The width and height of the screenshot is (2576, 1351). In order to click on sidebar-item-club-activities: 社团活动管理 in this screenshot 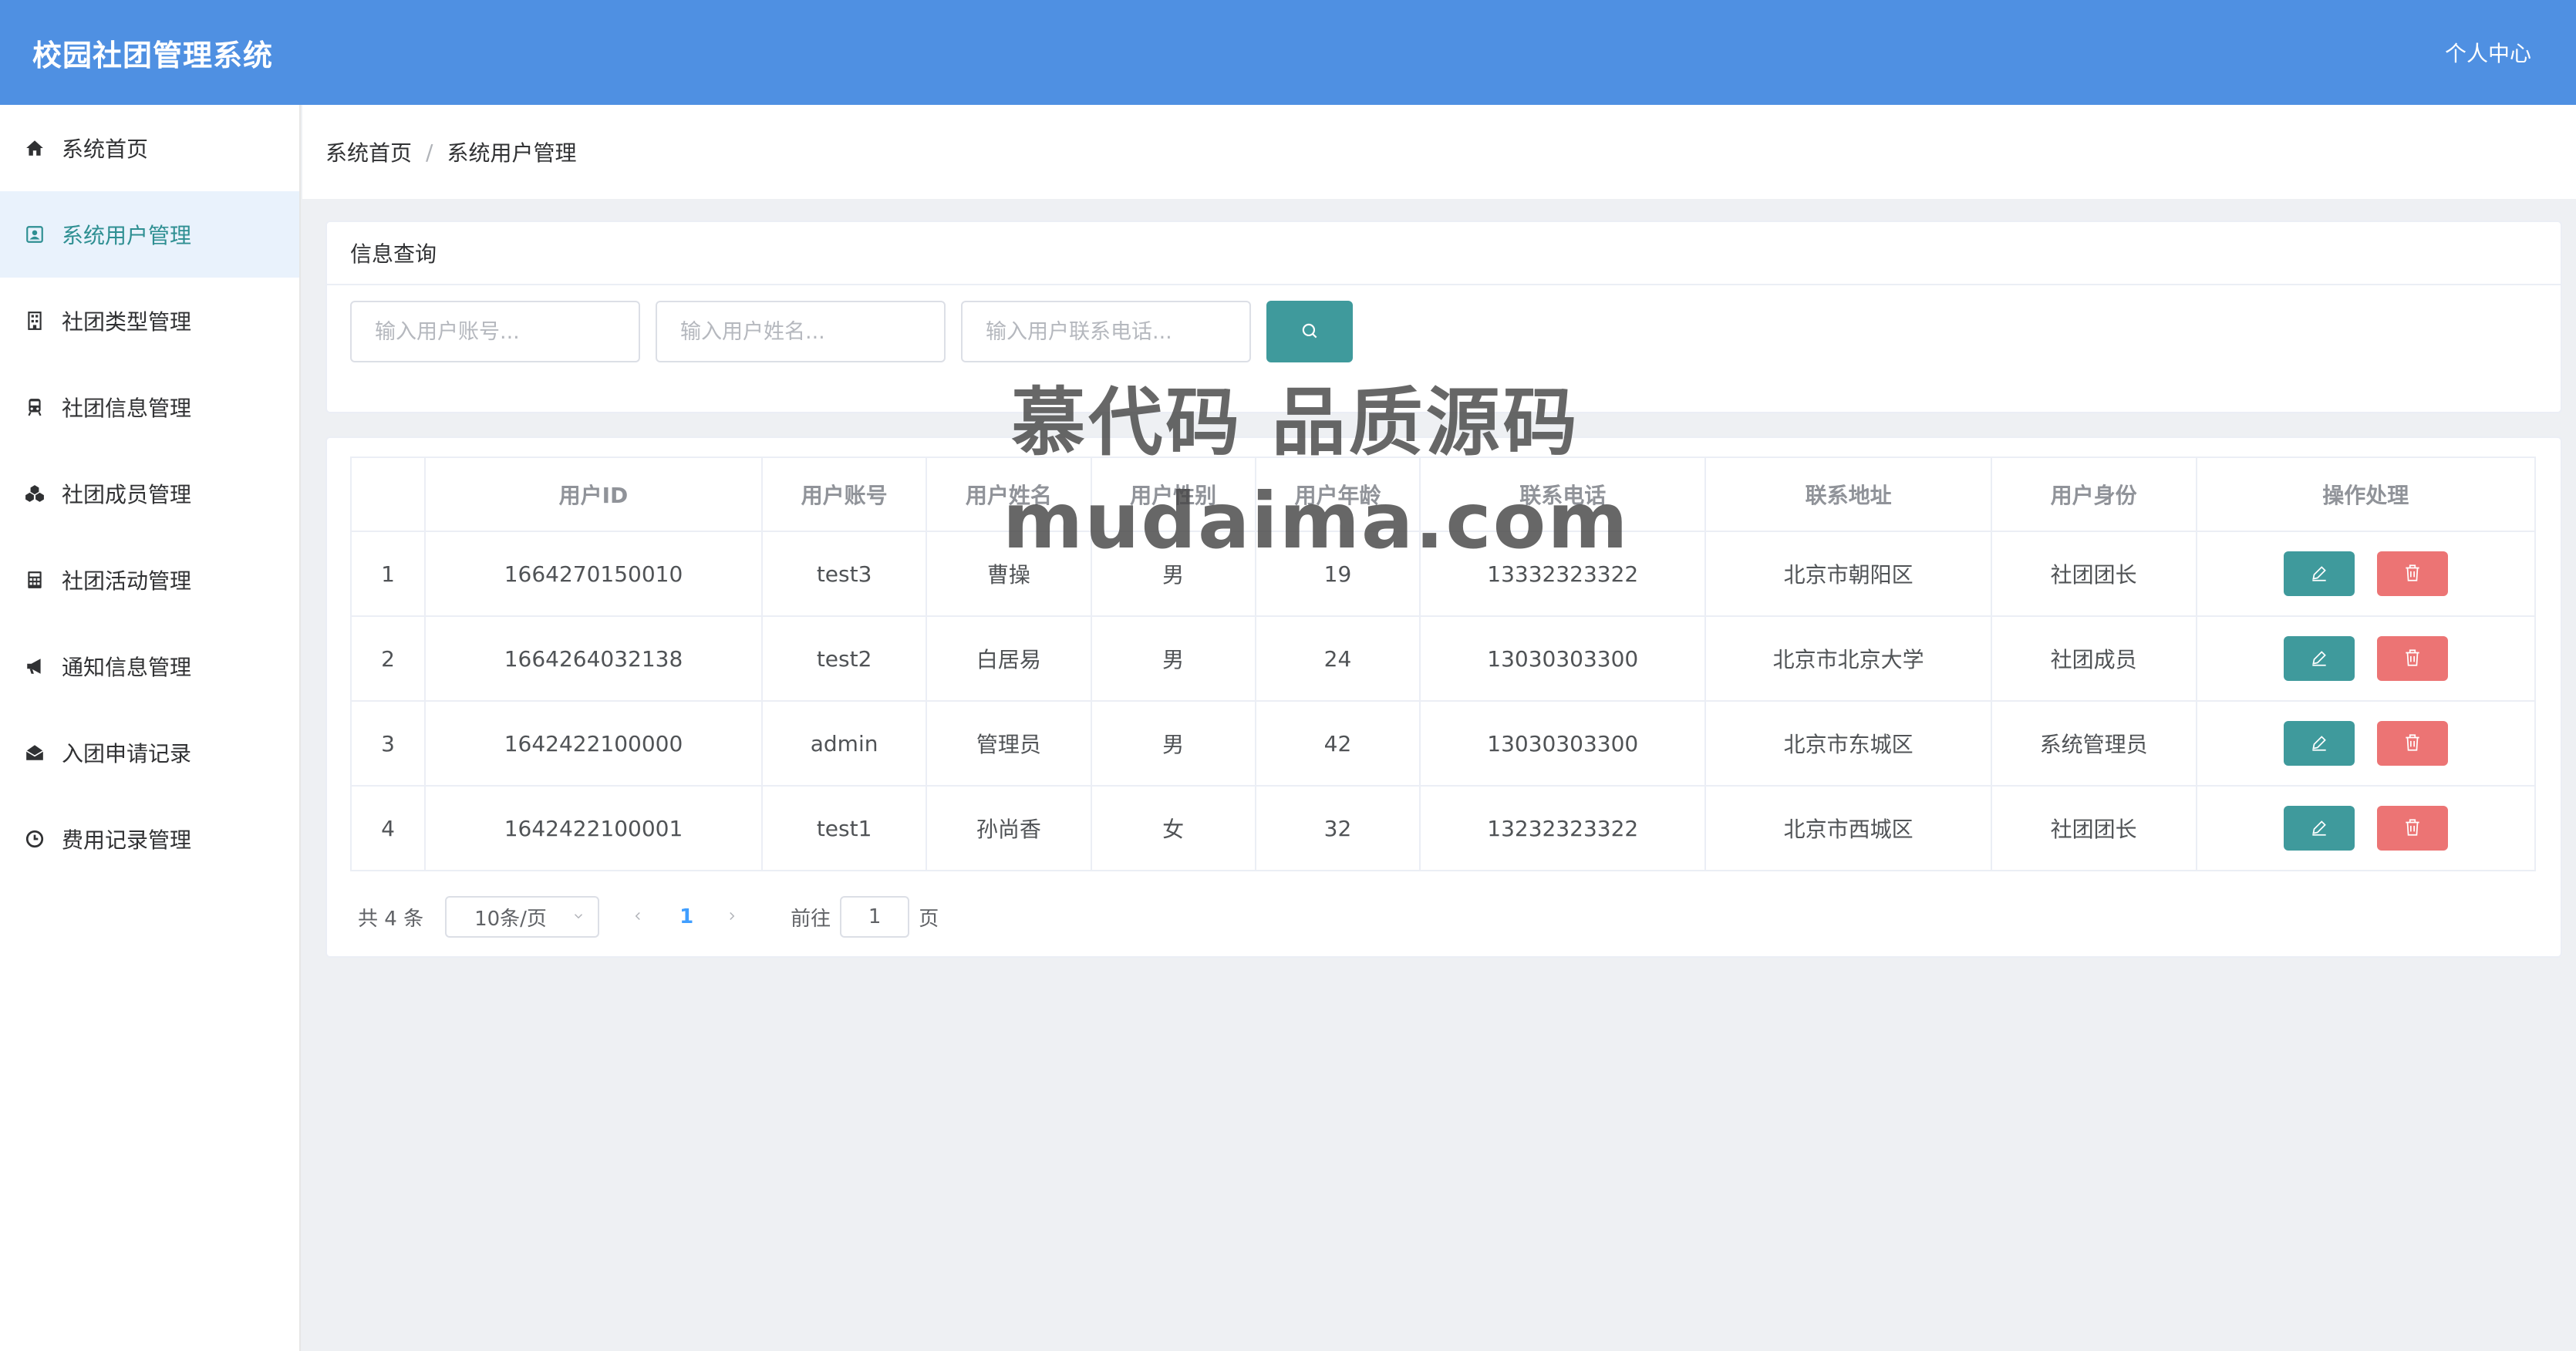, I will do `click(149, 580)`.